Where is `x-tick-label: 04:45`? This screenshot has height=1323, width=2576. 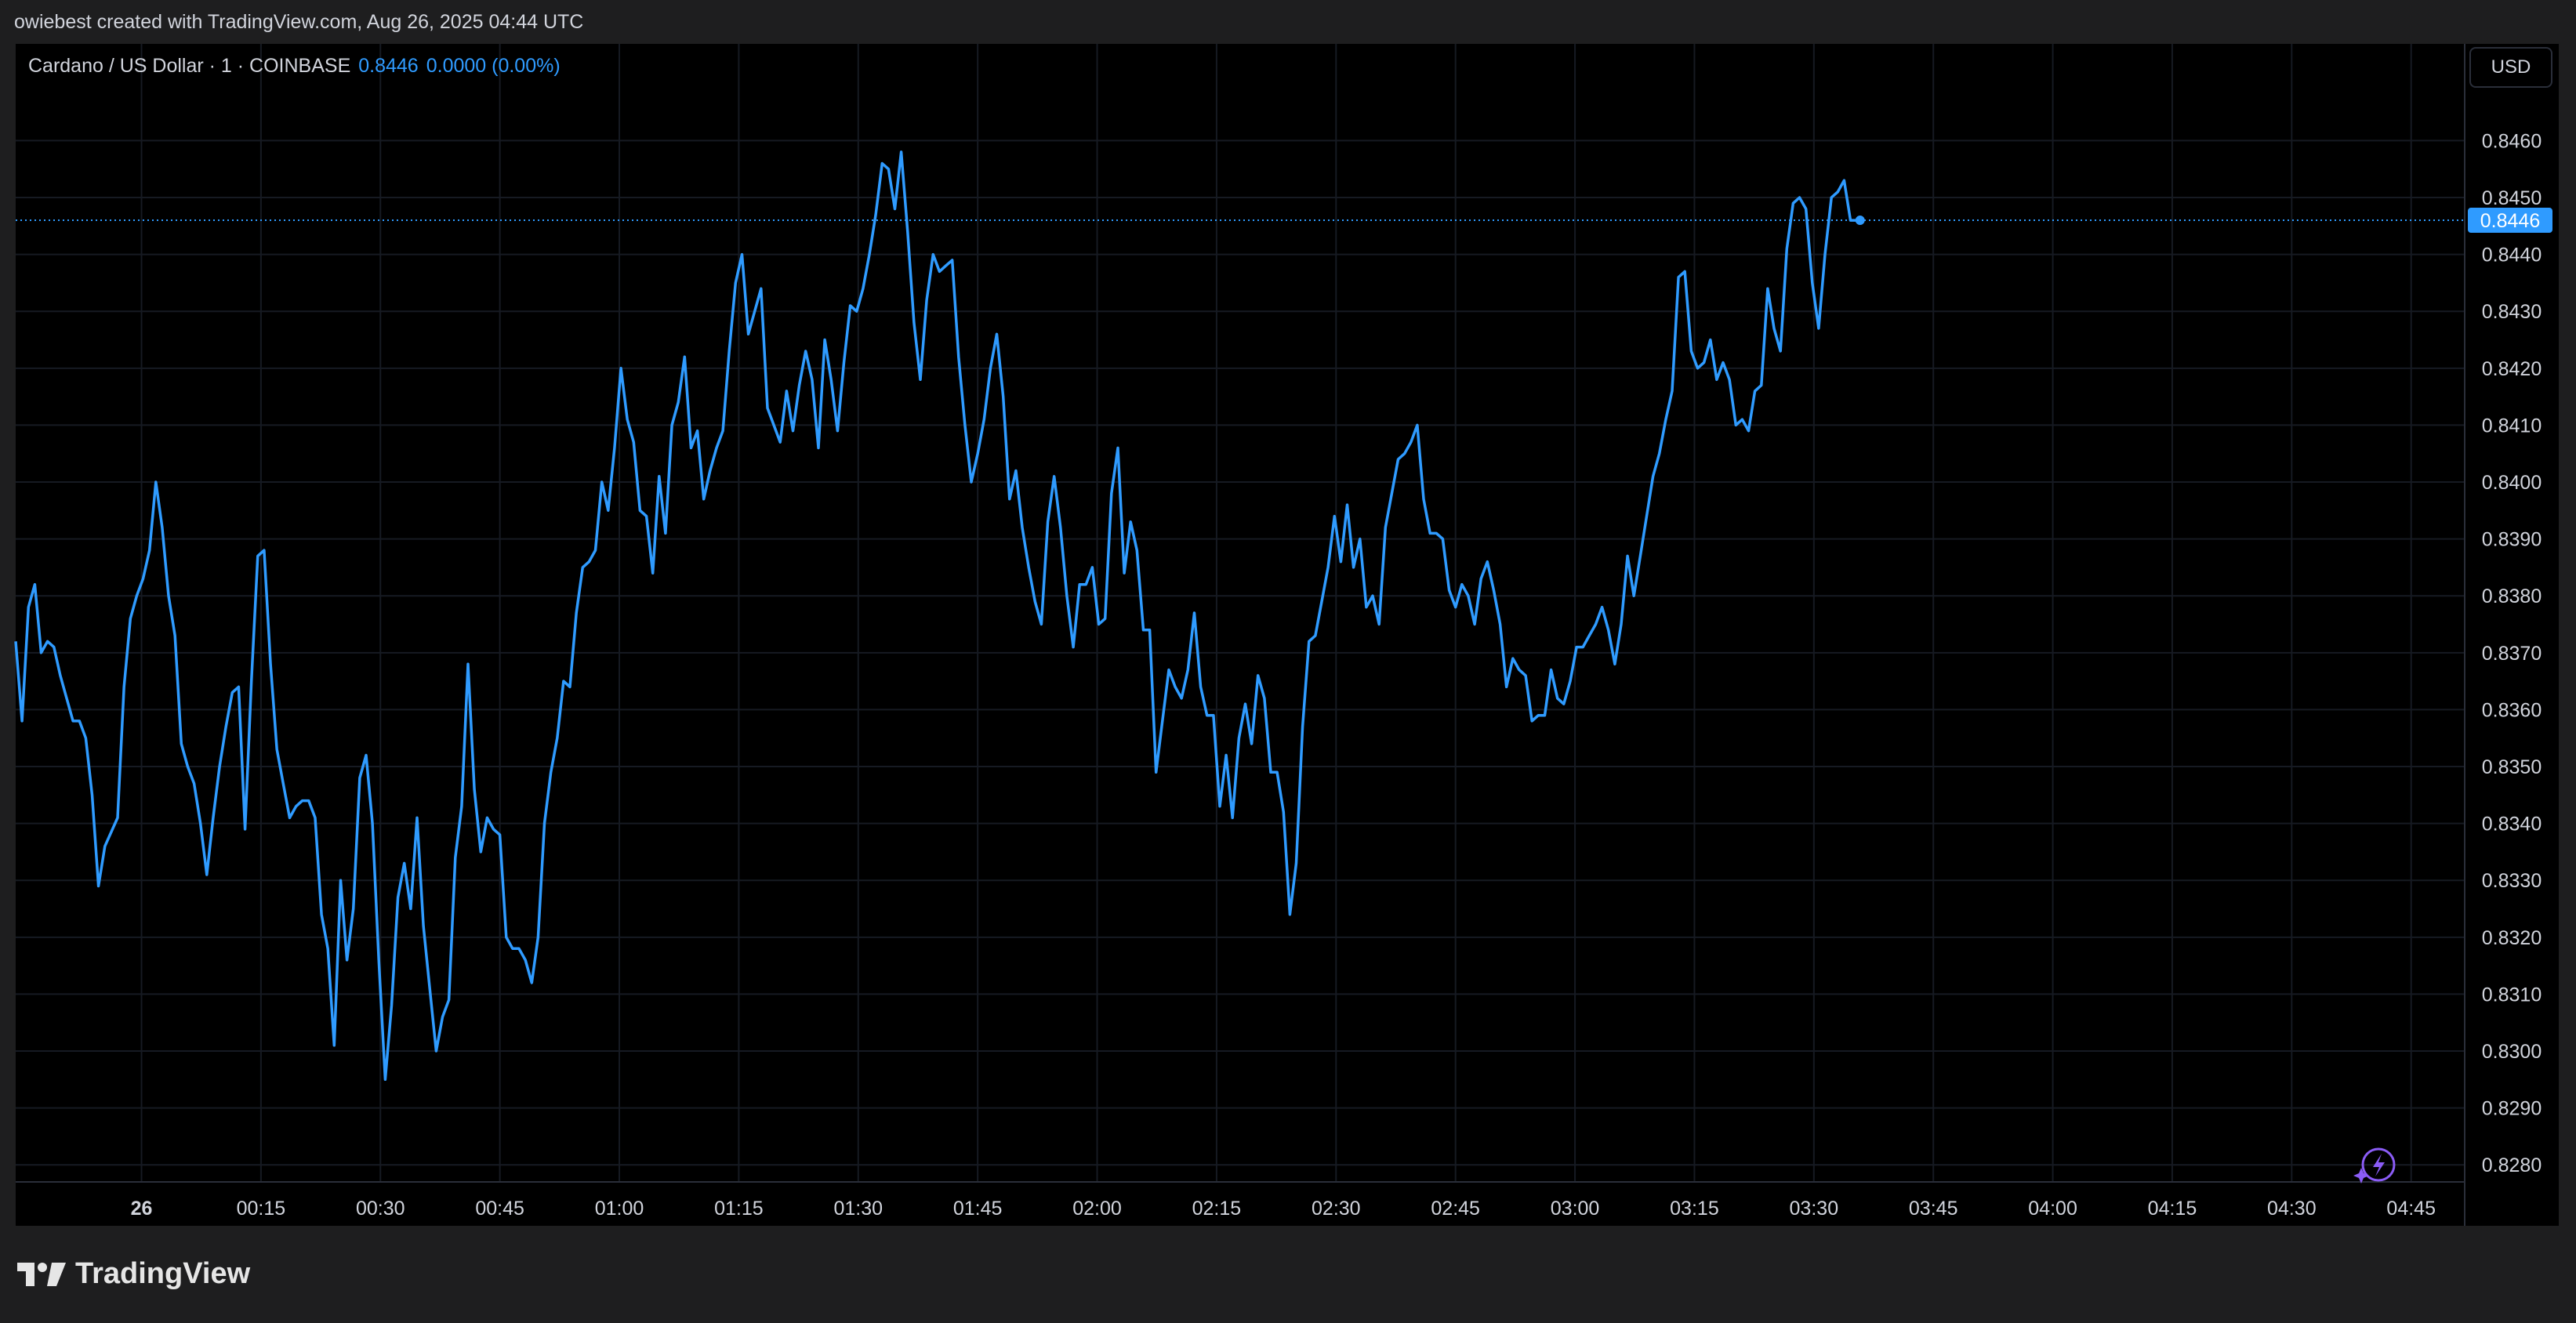 x-tick-label: 04:45 is located at coordinates (2411, 1209).